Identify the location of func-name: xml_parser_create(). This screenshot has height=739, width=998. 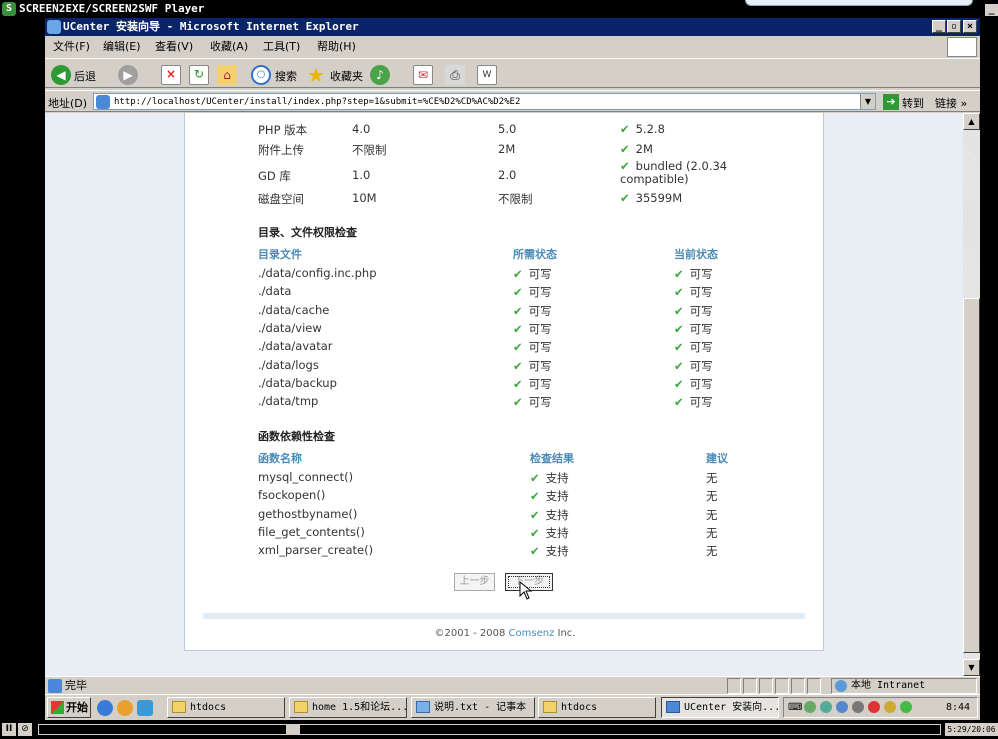
(316, 550).